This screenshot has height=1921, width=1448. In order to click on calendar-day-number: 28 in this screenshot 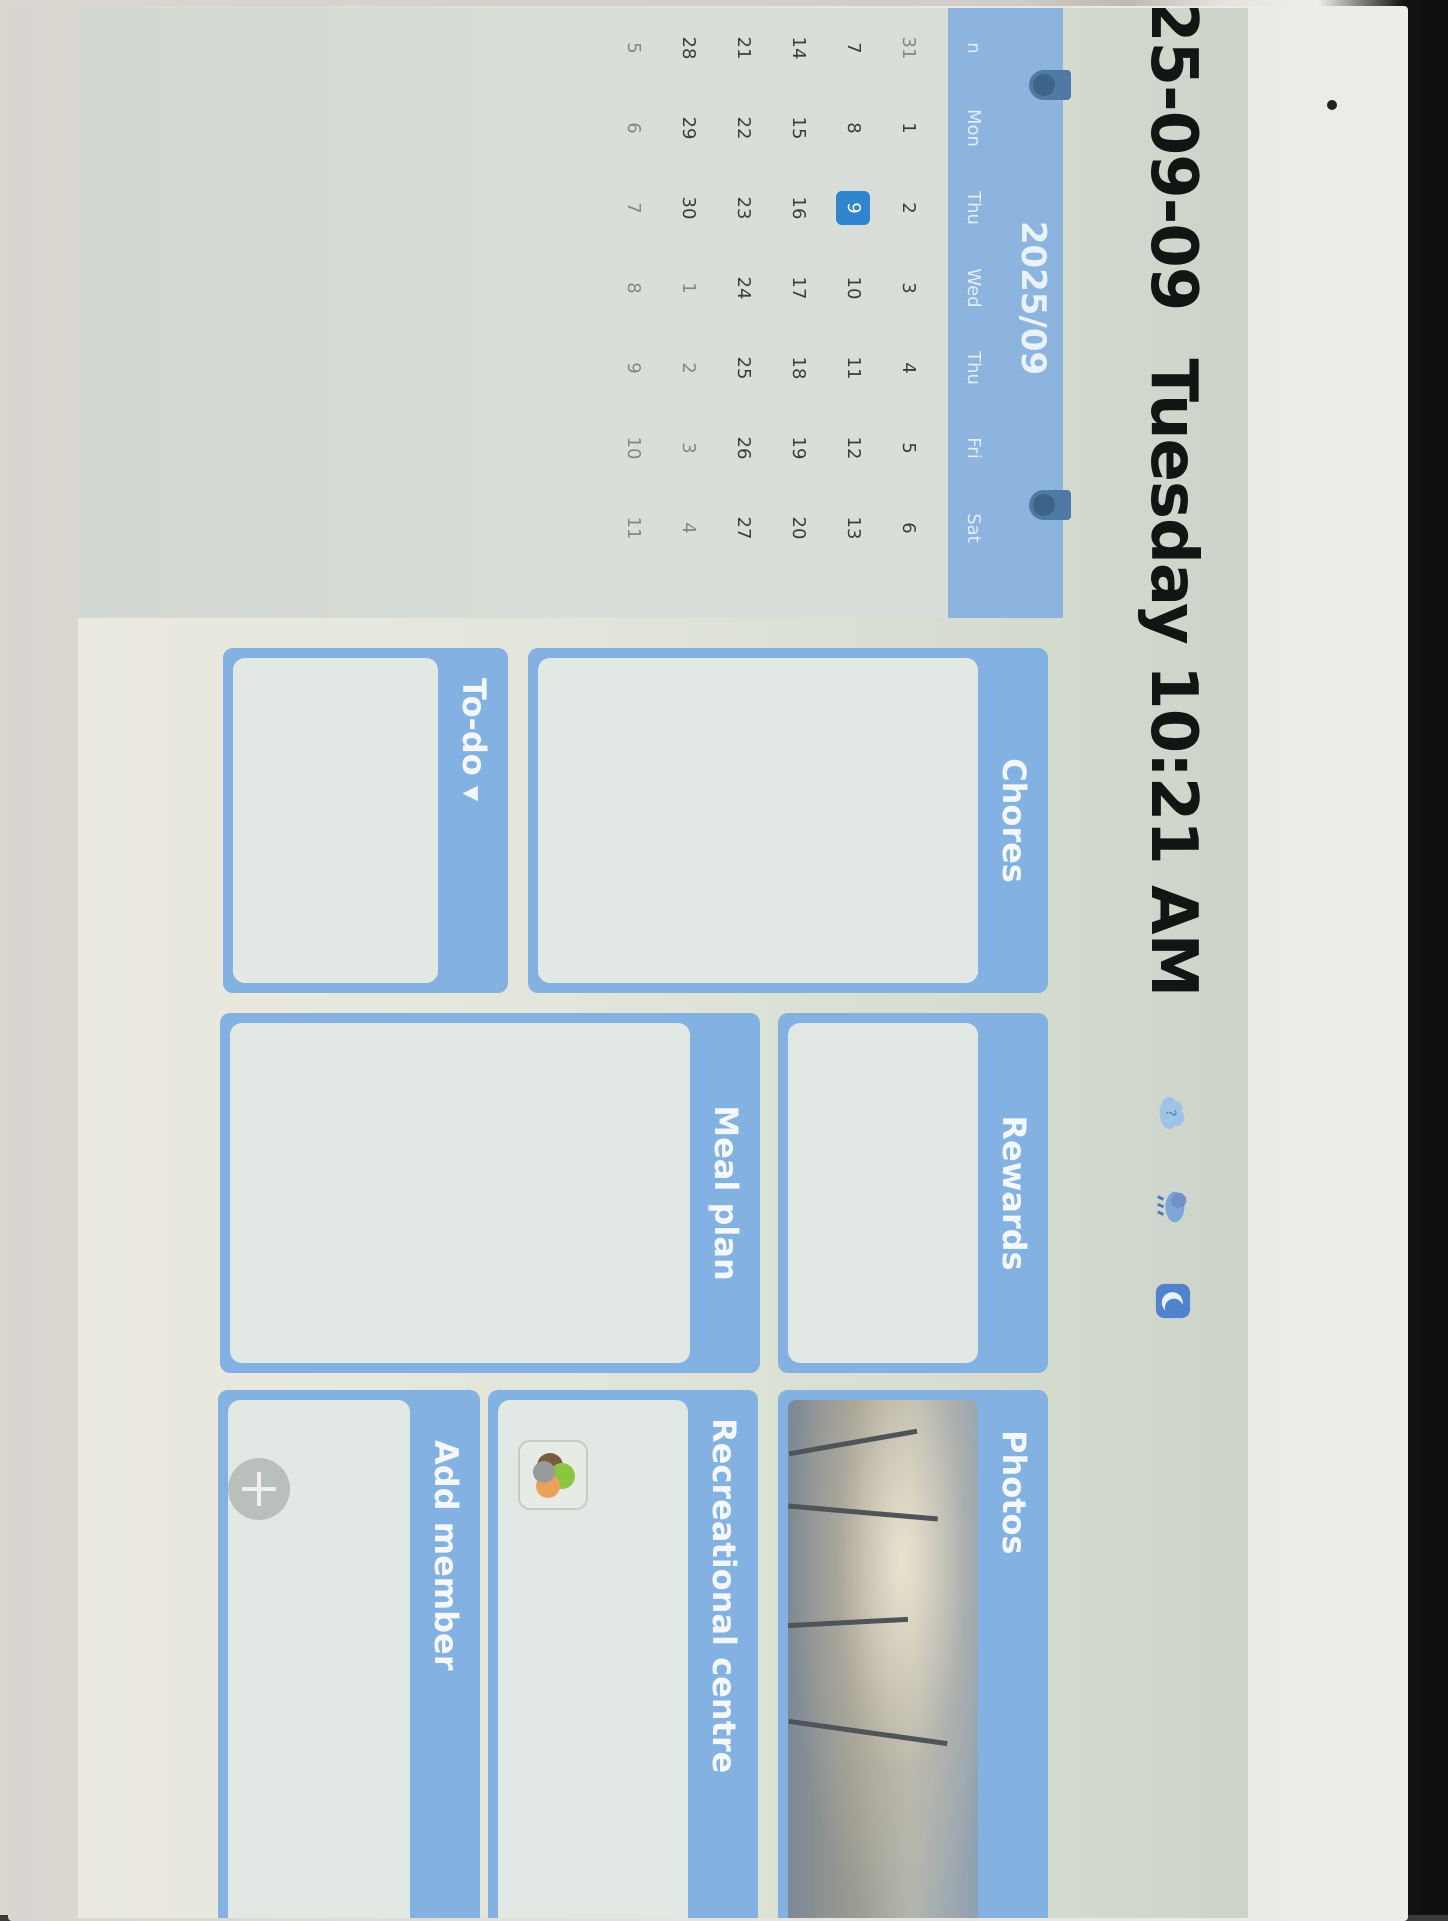, I will do `click(688, 48)`.